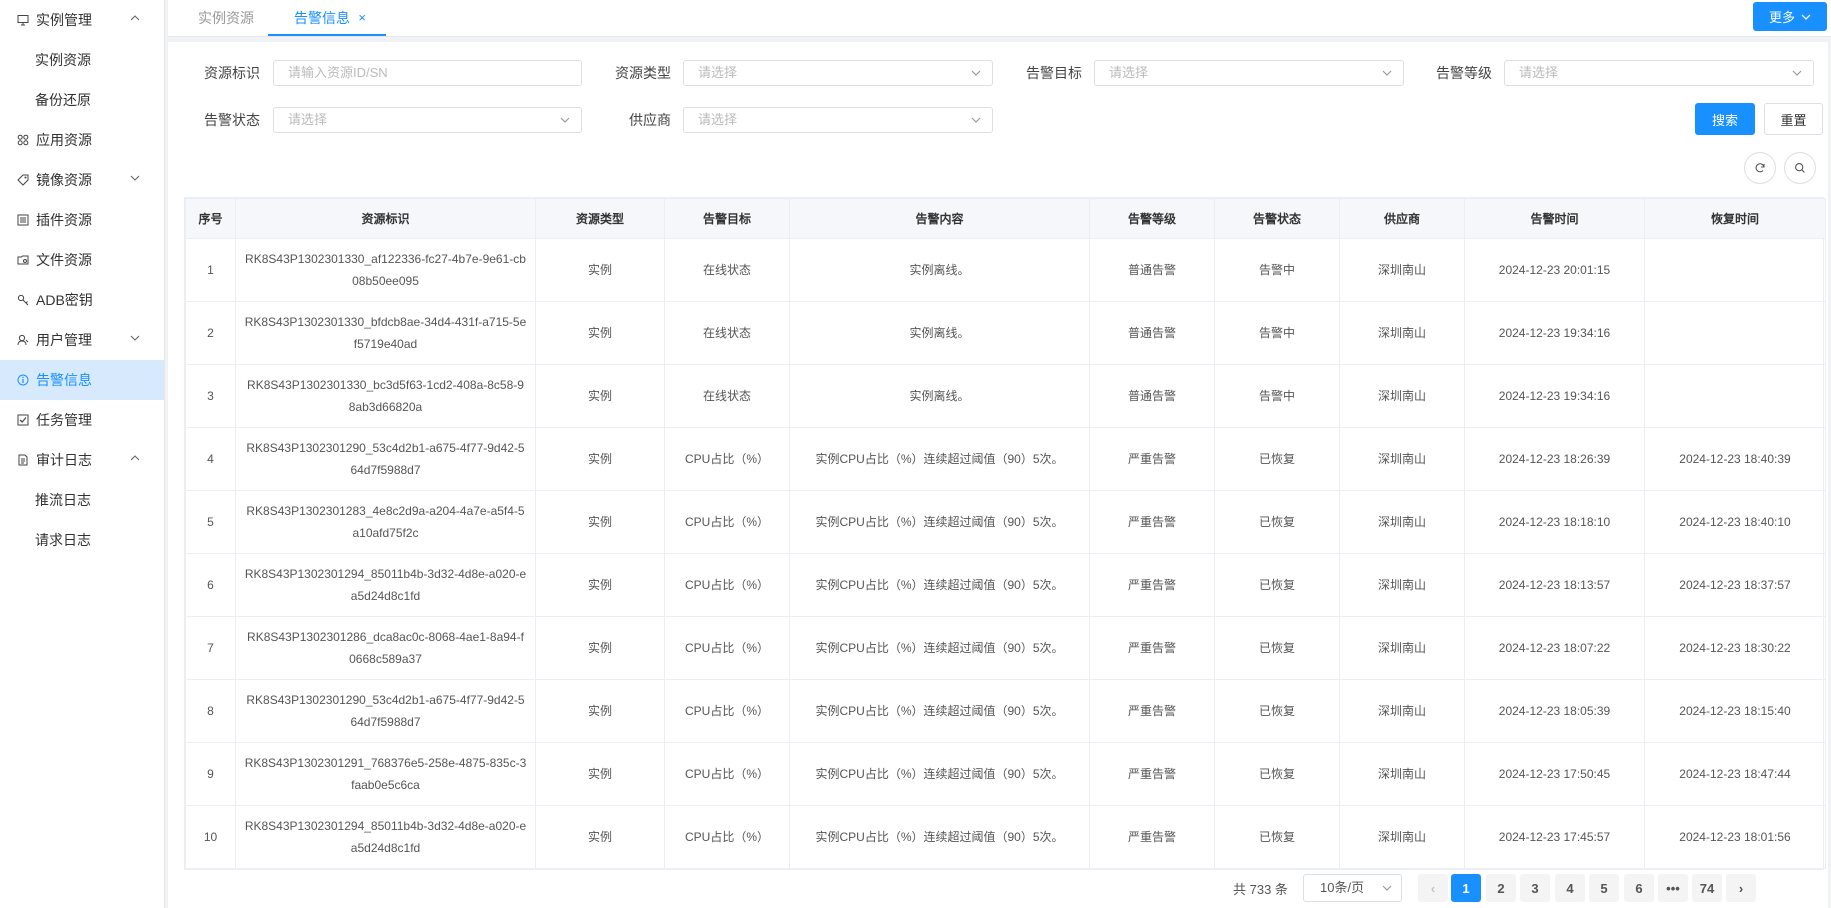 This screenshot has width=1831, height=908. Describe the element at coordinates (1277, 270) in the screenshot. I see `table-cell: 告警中` at that location.